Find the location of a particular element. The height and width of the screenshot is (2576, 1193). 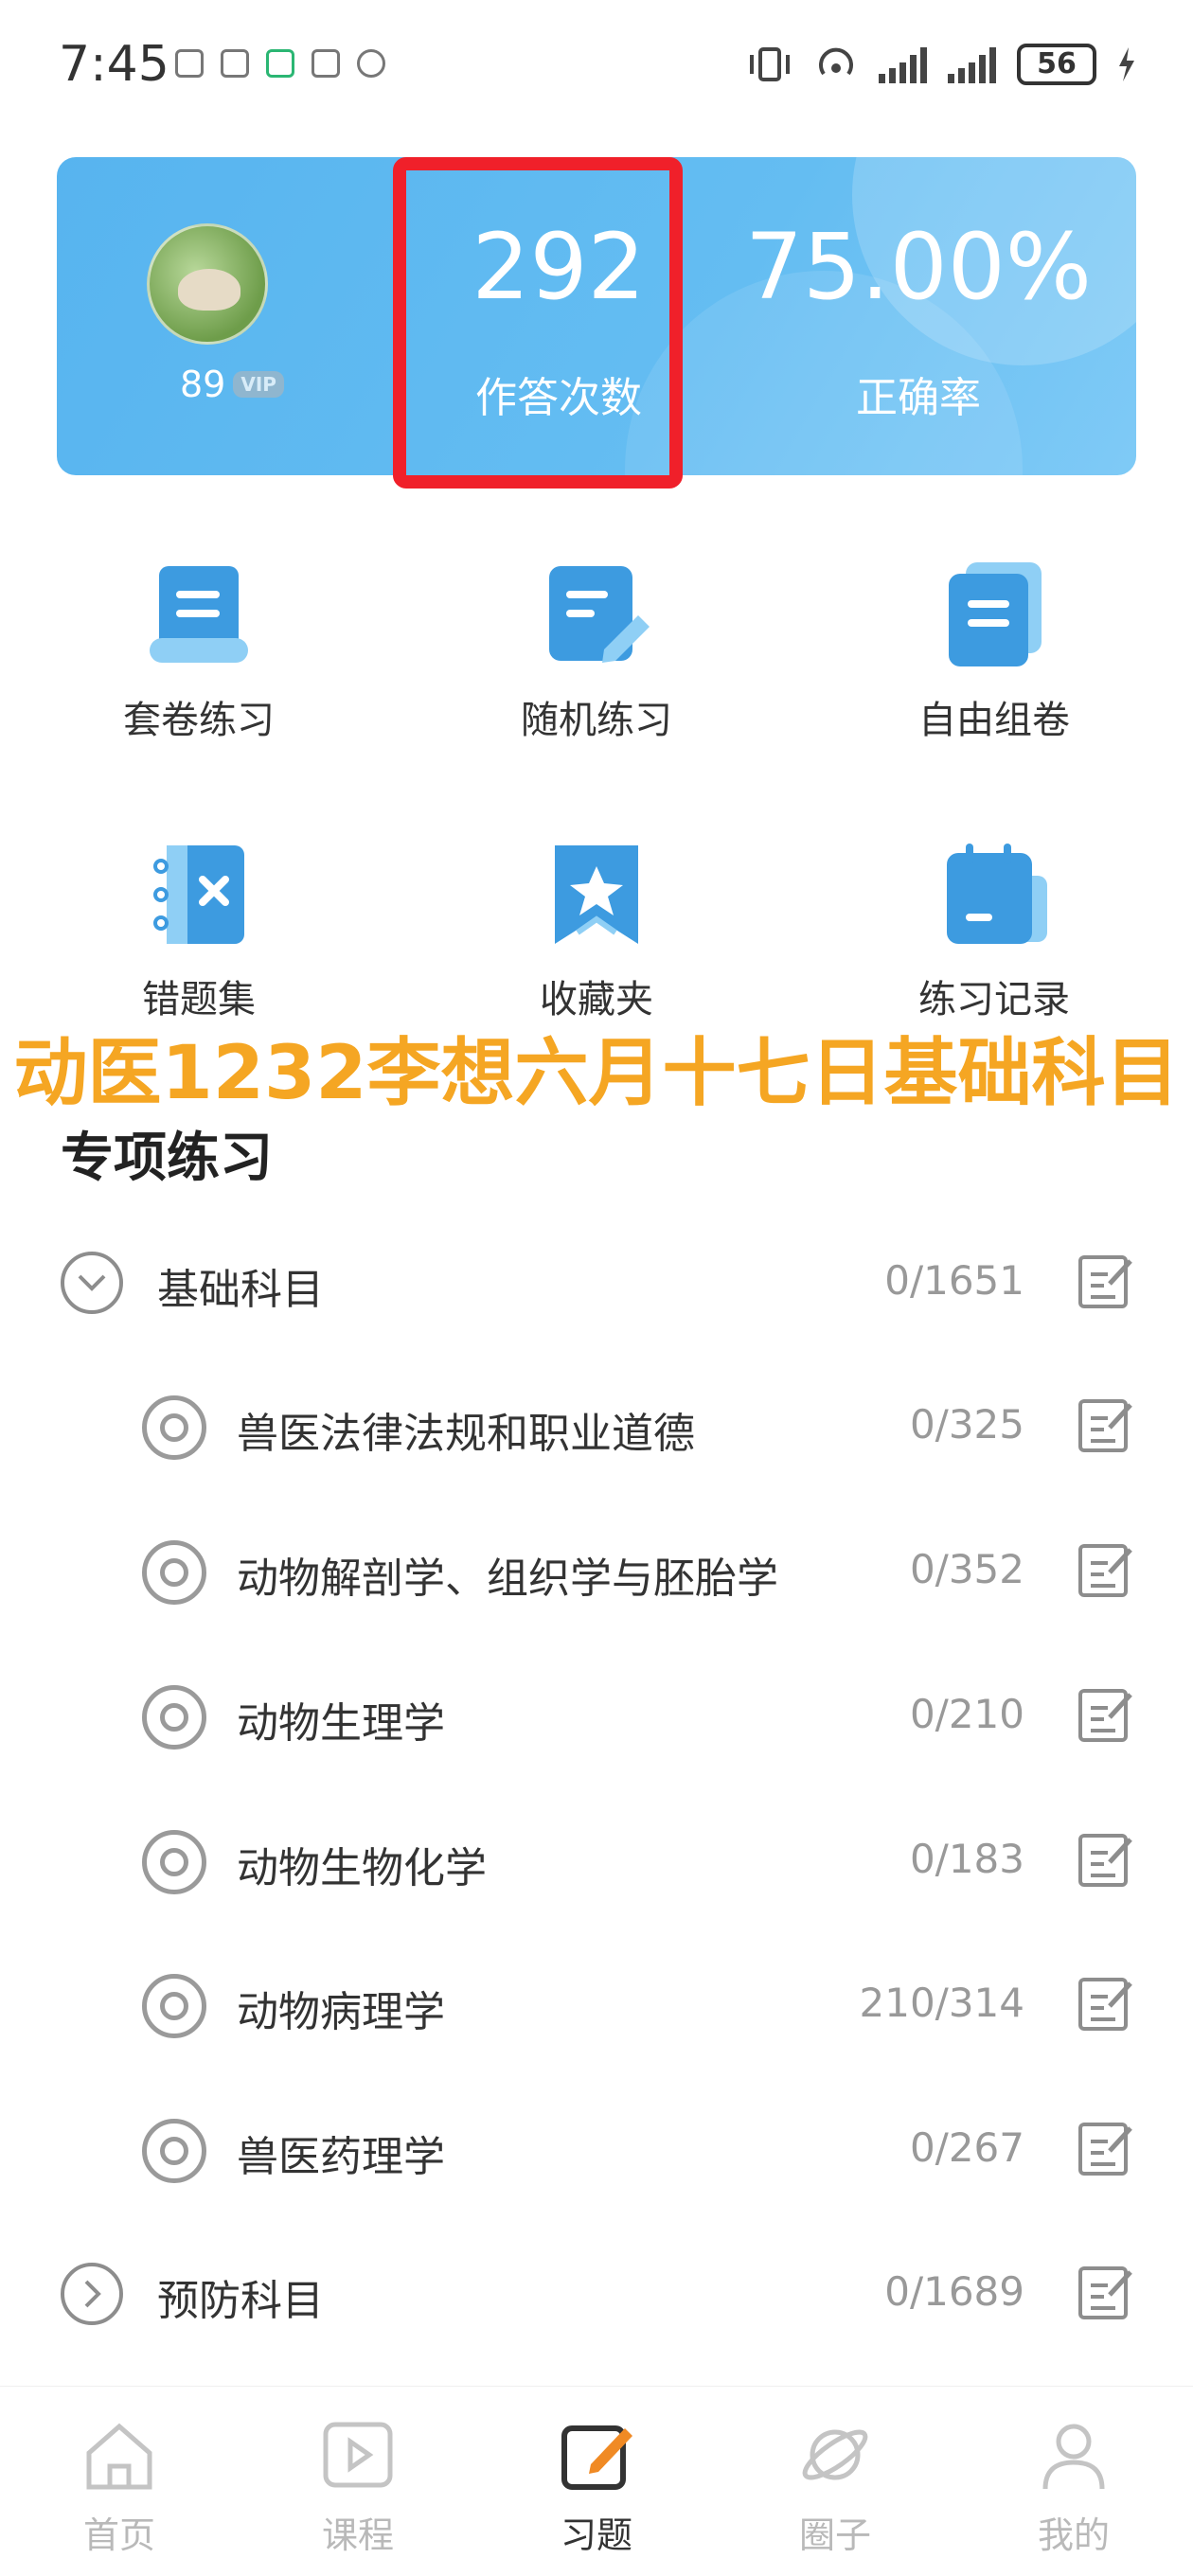

subject-label: 动物解剖学、组织学与胚胎学 is located at coordinates (507, 1579).